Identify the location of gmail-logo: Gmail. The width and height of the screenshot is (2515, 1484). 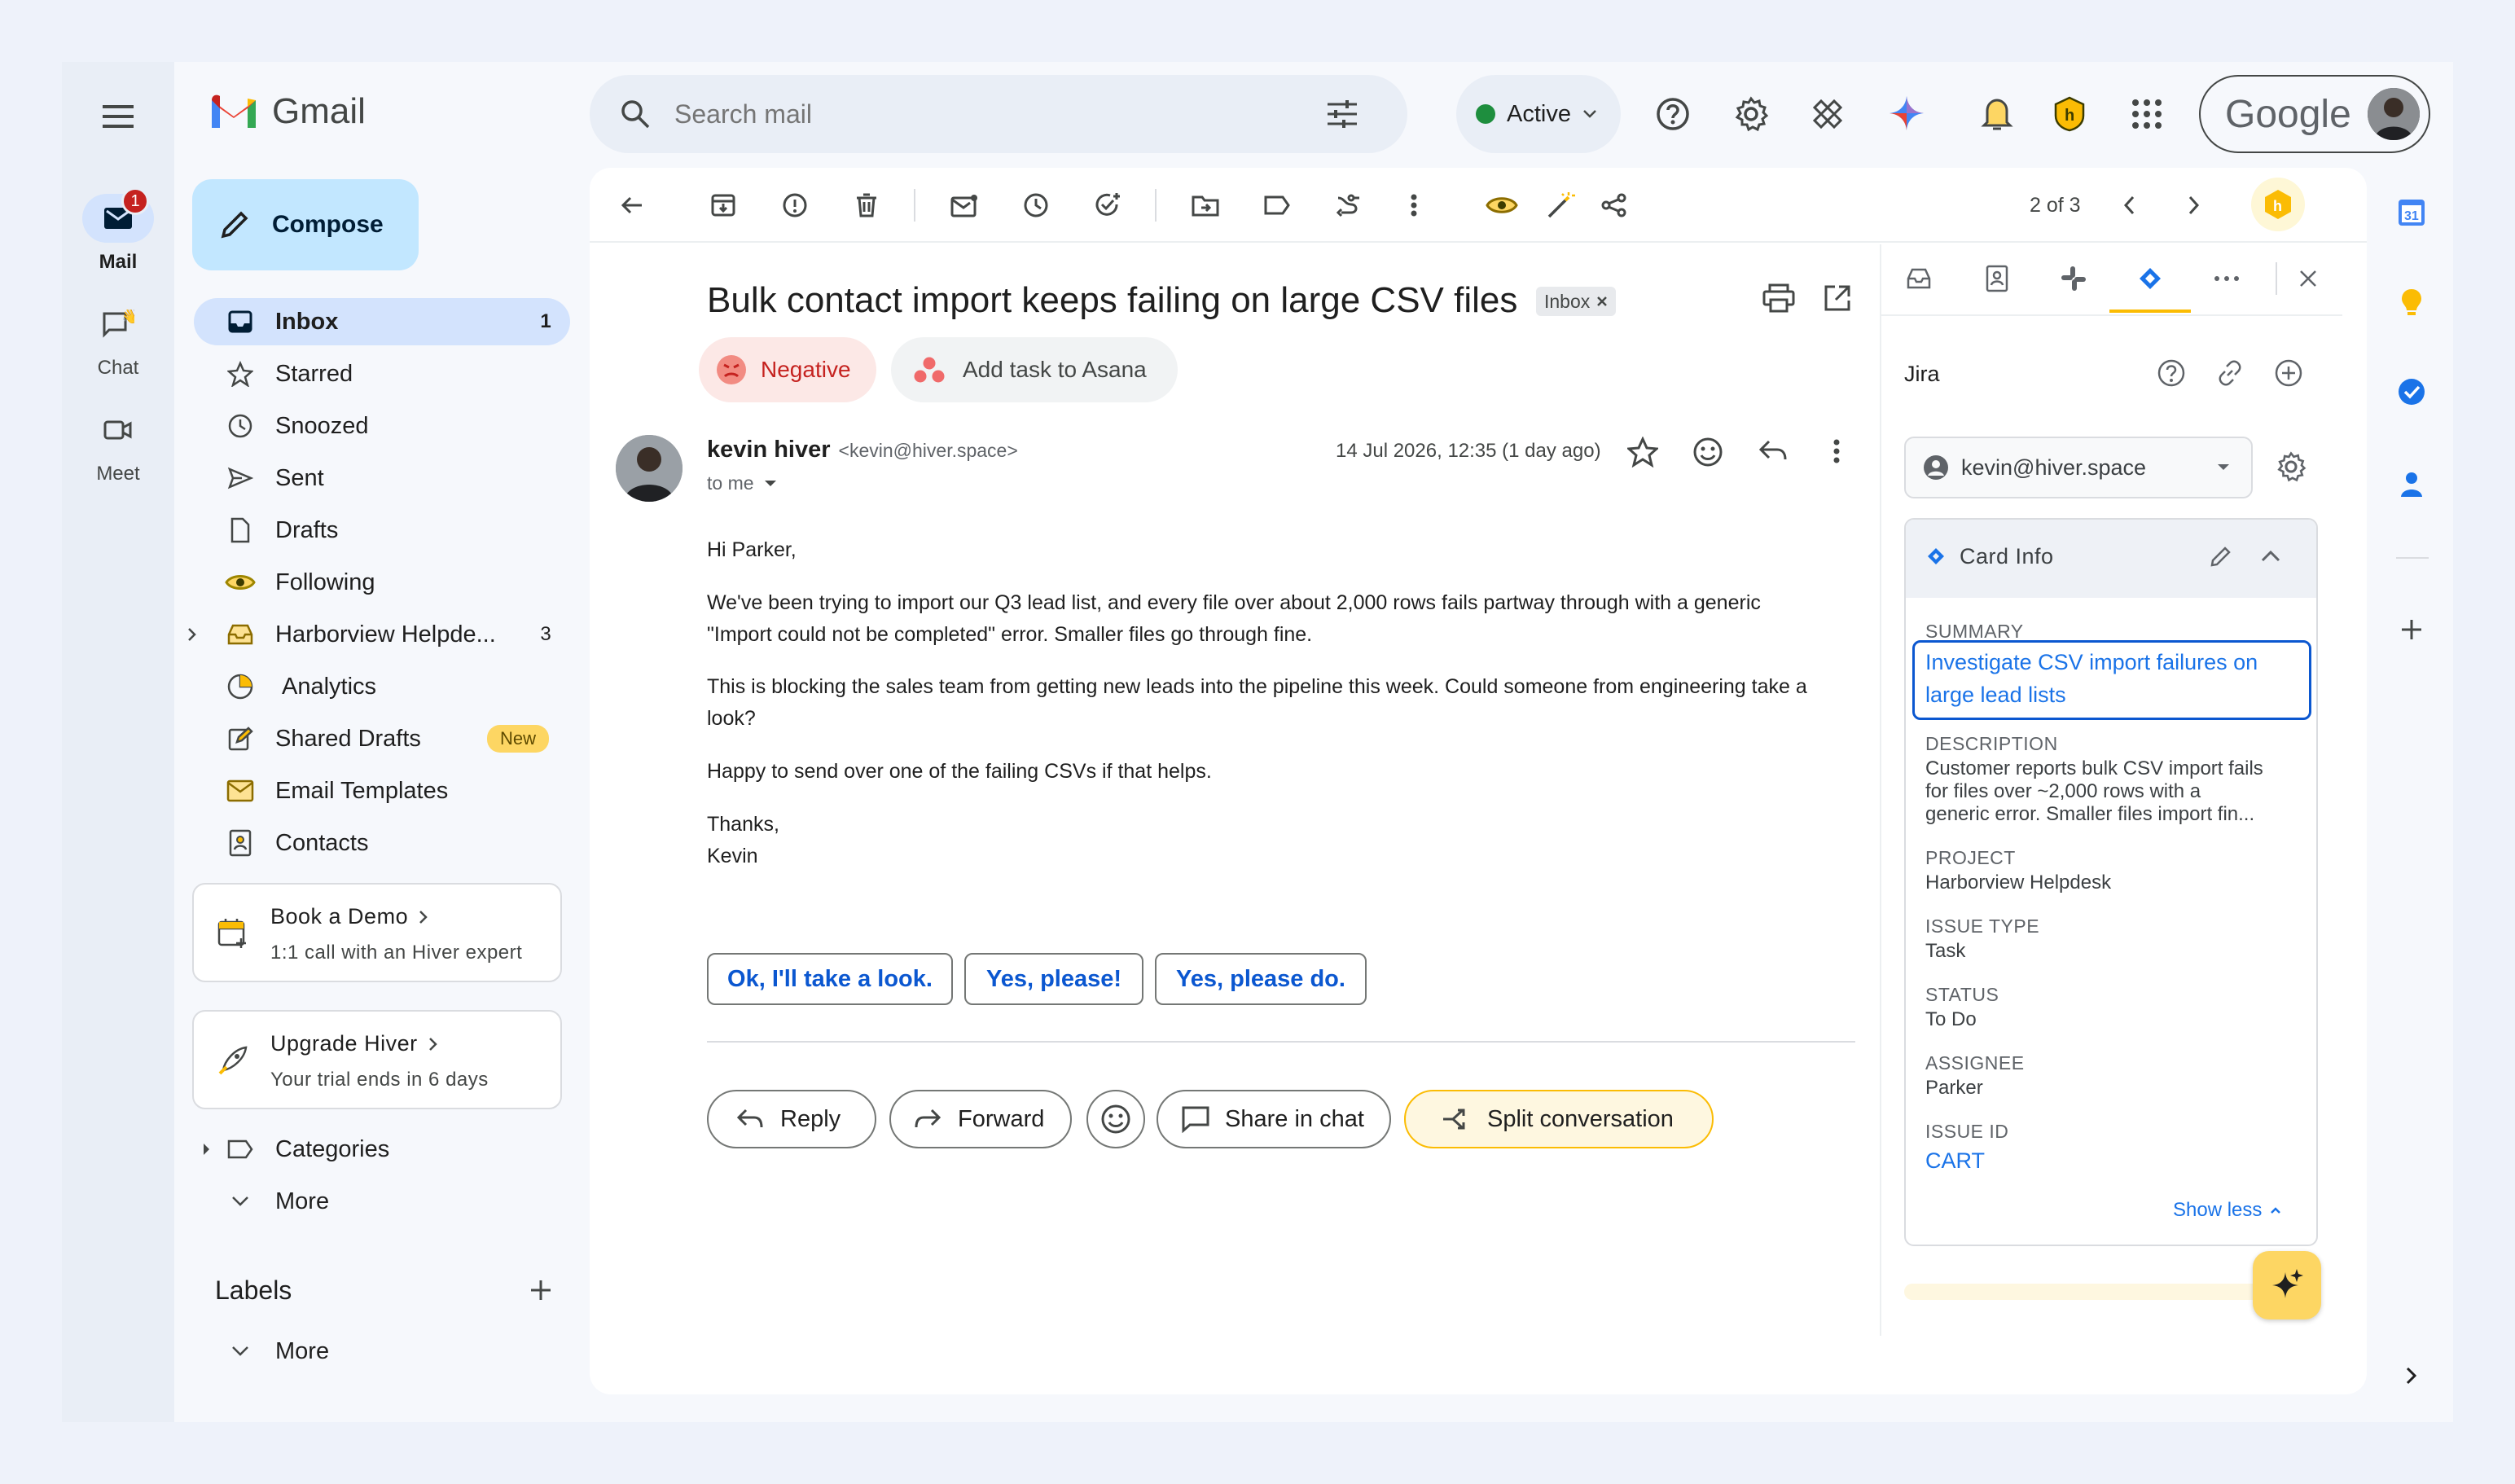
(287, 111).